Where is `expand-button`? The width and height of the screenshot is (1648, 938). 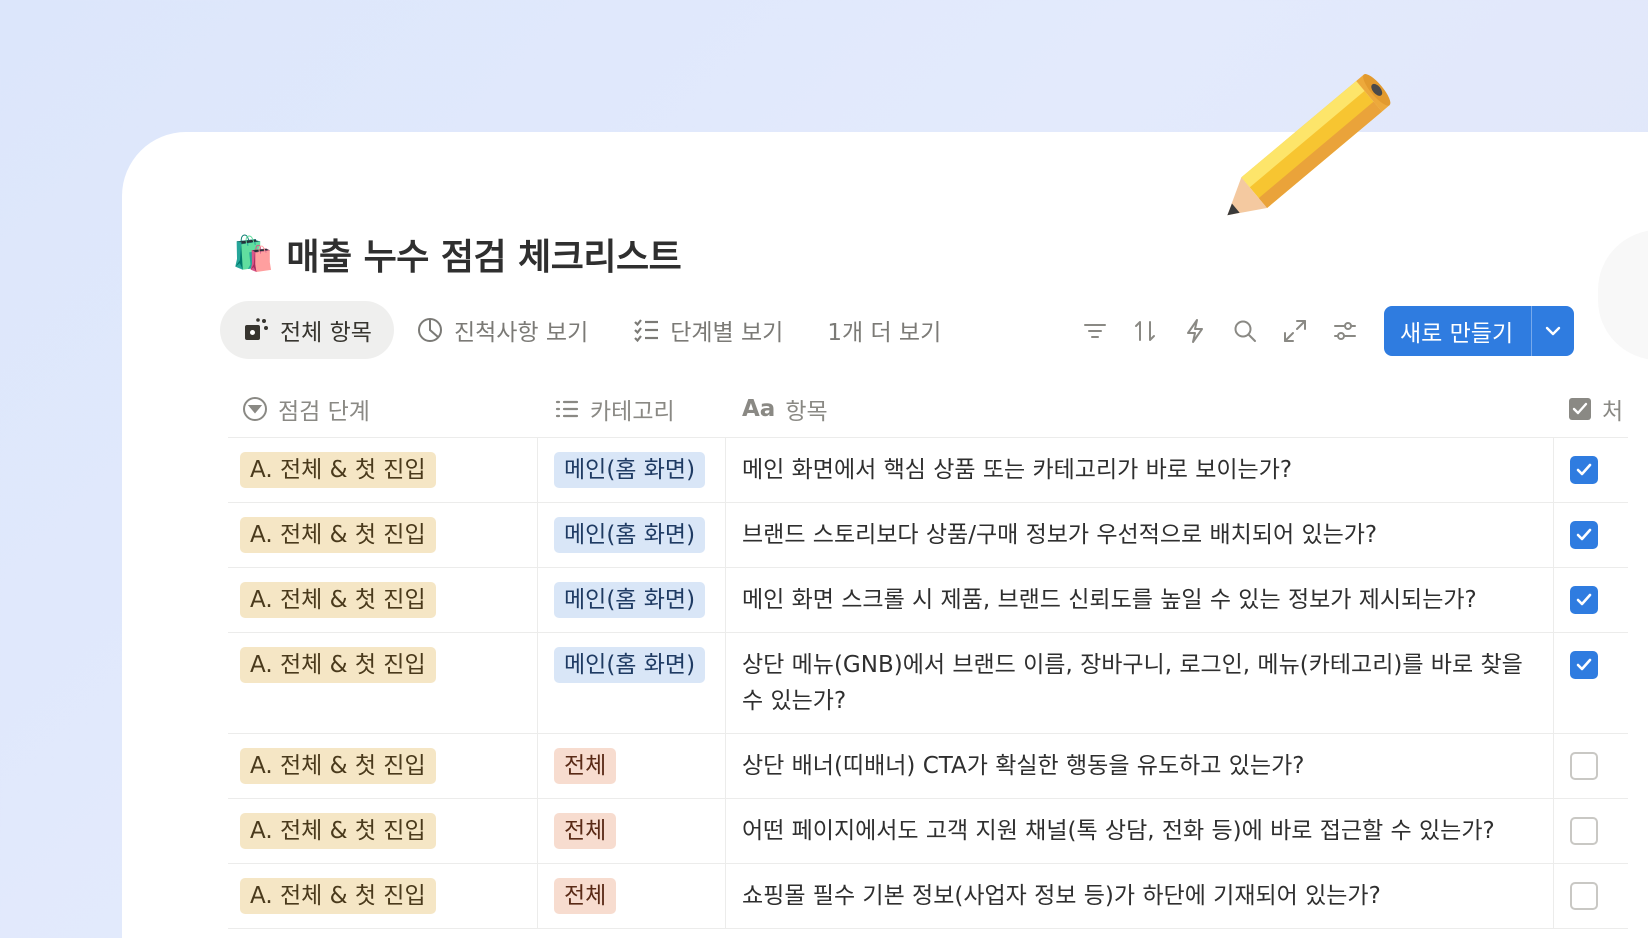 expand-button is located at coordinates (1295, 331).